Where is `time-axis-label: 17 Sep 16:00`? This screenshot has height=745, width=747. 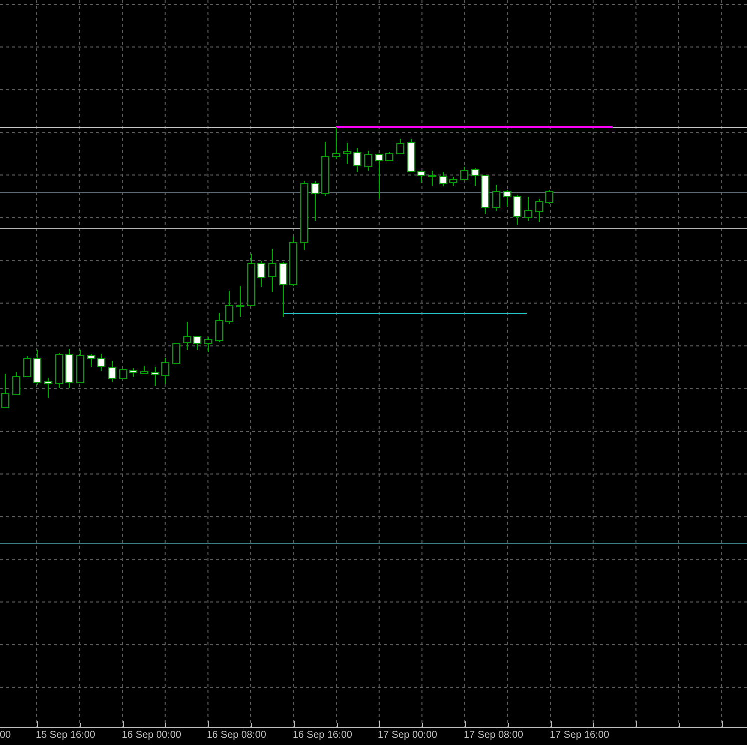 time-axis-label: 17 Sep 16:00 is located at coordinates (580, 736).